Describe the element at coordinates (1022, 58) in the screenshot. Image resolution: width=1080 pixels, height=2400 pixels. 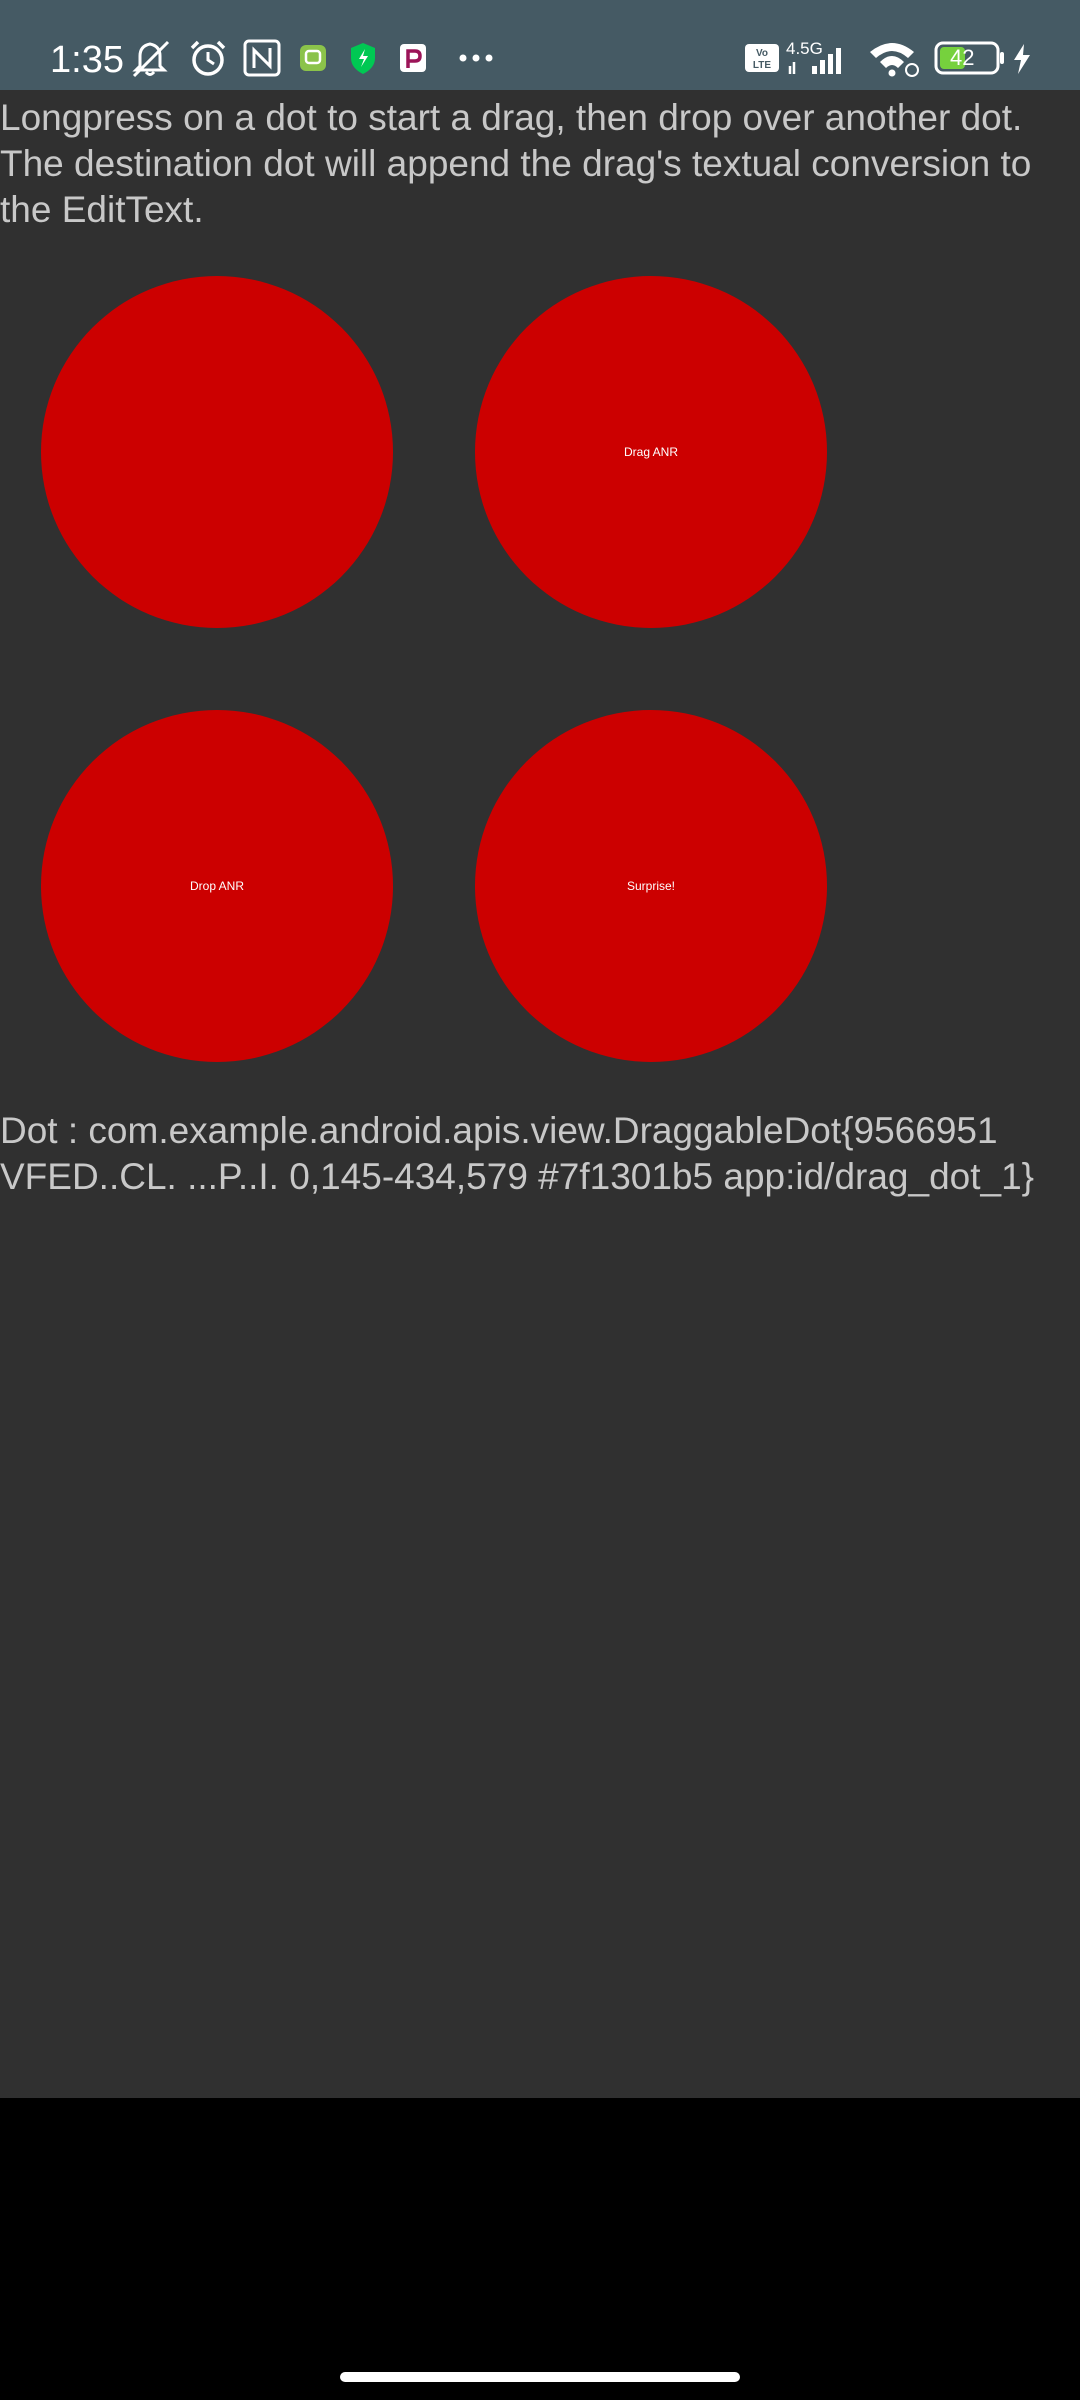
I see `charging-icon` at that location.